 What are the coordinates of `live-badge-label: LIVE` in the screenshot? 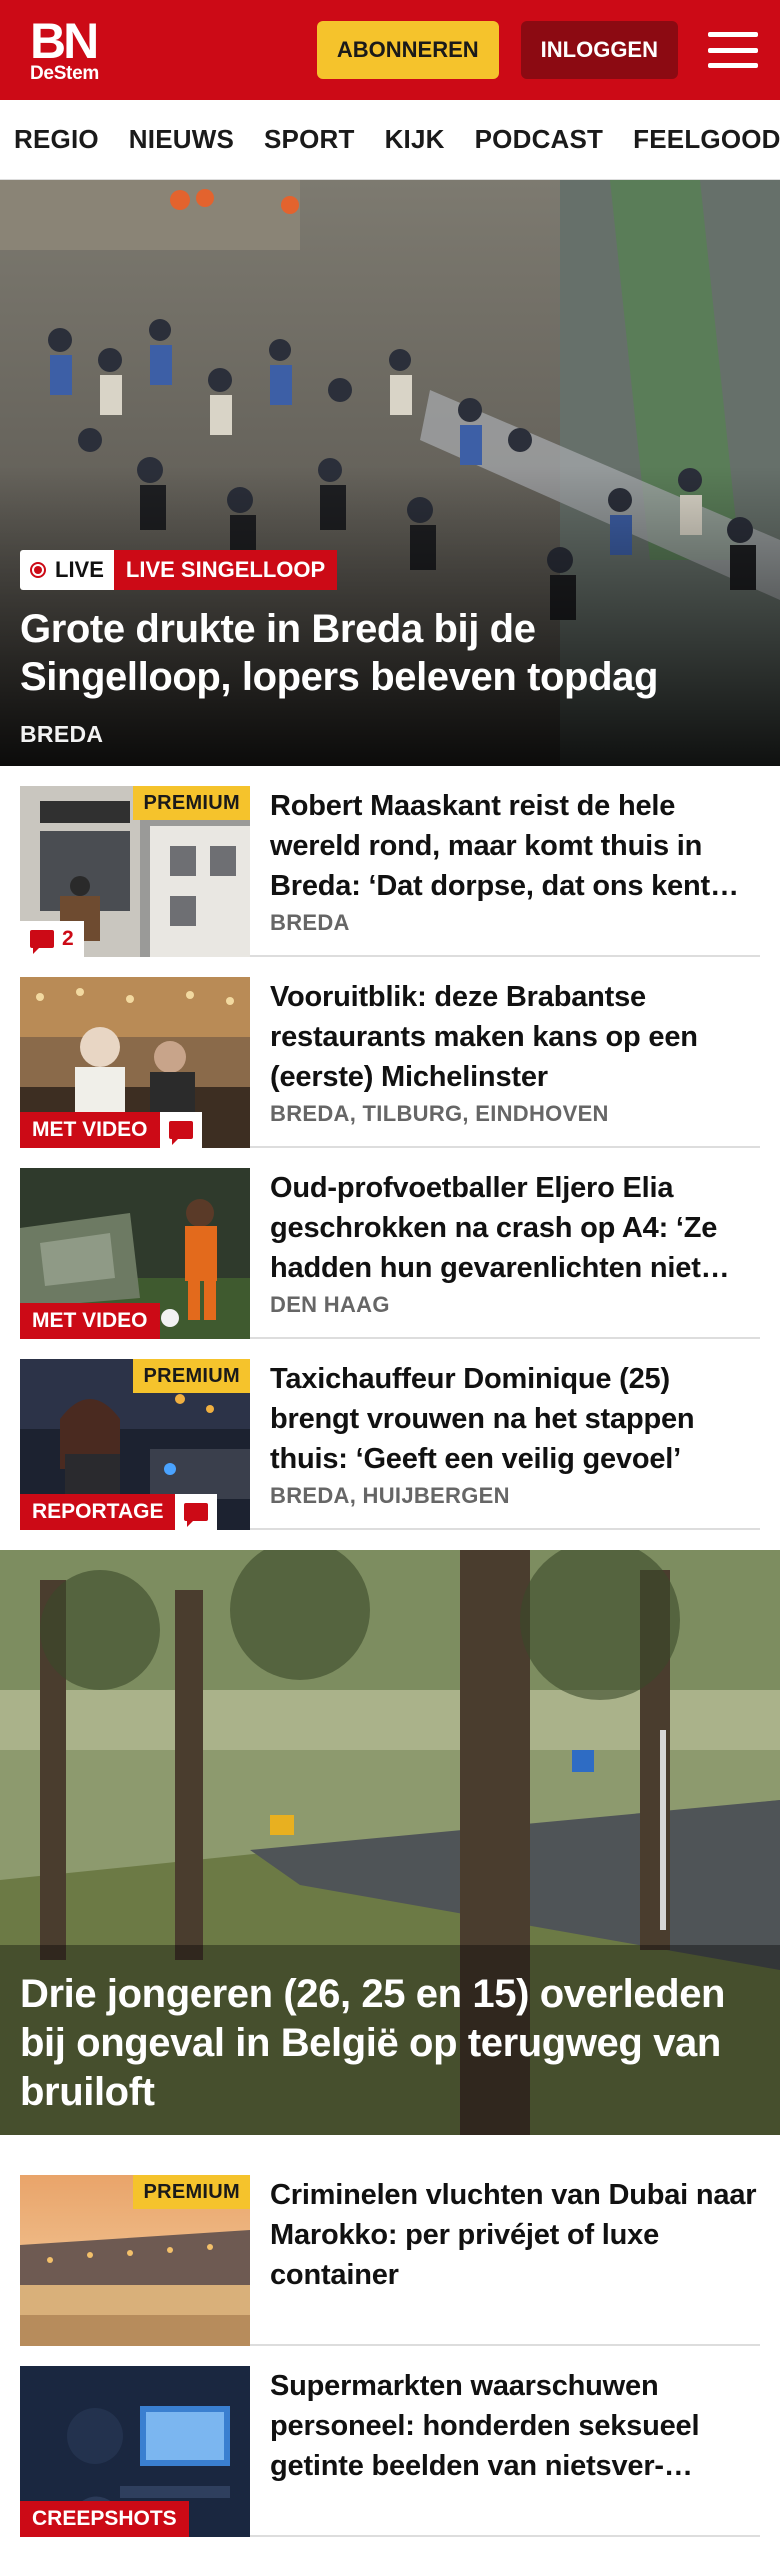 It's located at (79, 569).